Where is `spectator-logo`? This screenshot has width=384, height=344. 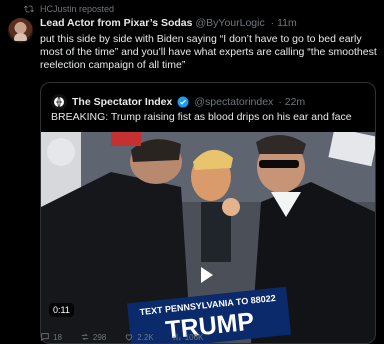
spectator-logo is located at coordinates (59, 102).